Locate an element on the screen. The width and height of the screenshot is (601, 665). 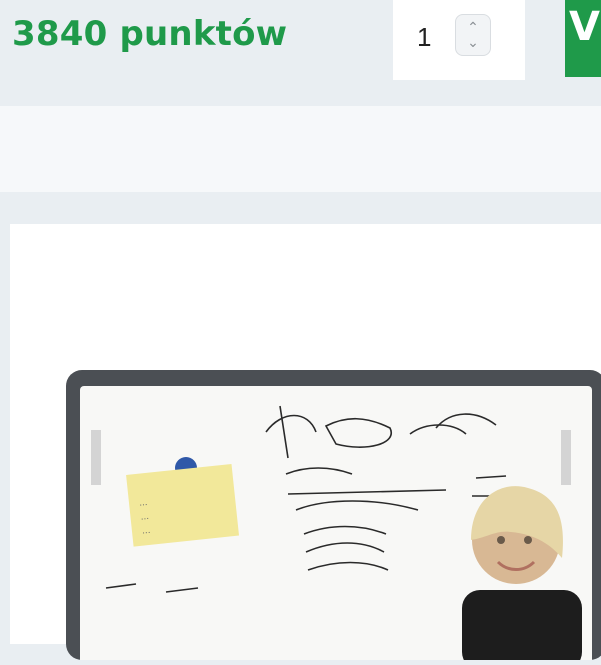
side-marker-right is located at coordinates (566, 457).